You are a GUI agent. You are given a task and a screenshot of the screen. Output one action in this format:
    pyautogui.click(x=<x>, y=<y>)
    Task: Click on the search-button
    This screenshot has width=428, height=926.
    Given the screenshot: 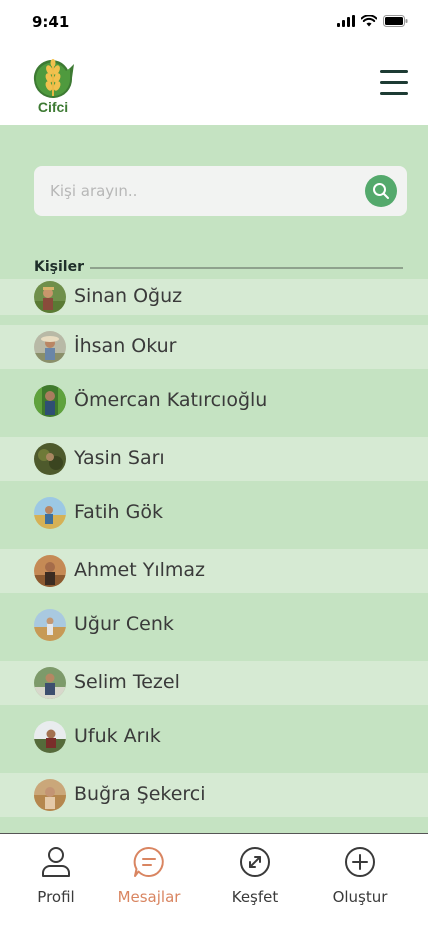 What is the action you would take?
    pyautogui.click(x=381, y=191)
    